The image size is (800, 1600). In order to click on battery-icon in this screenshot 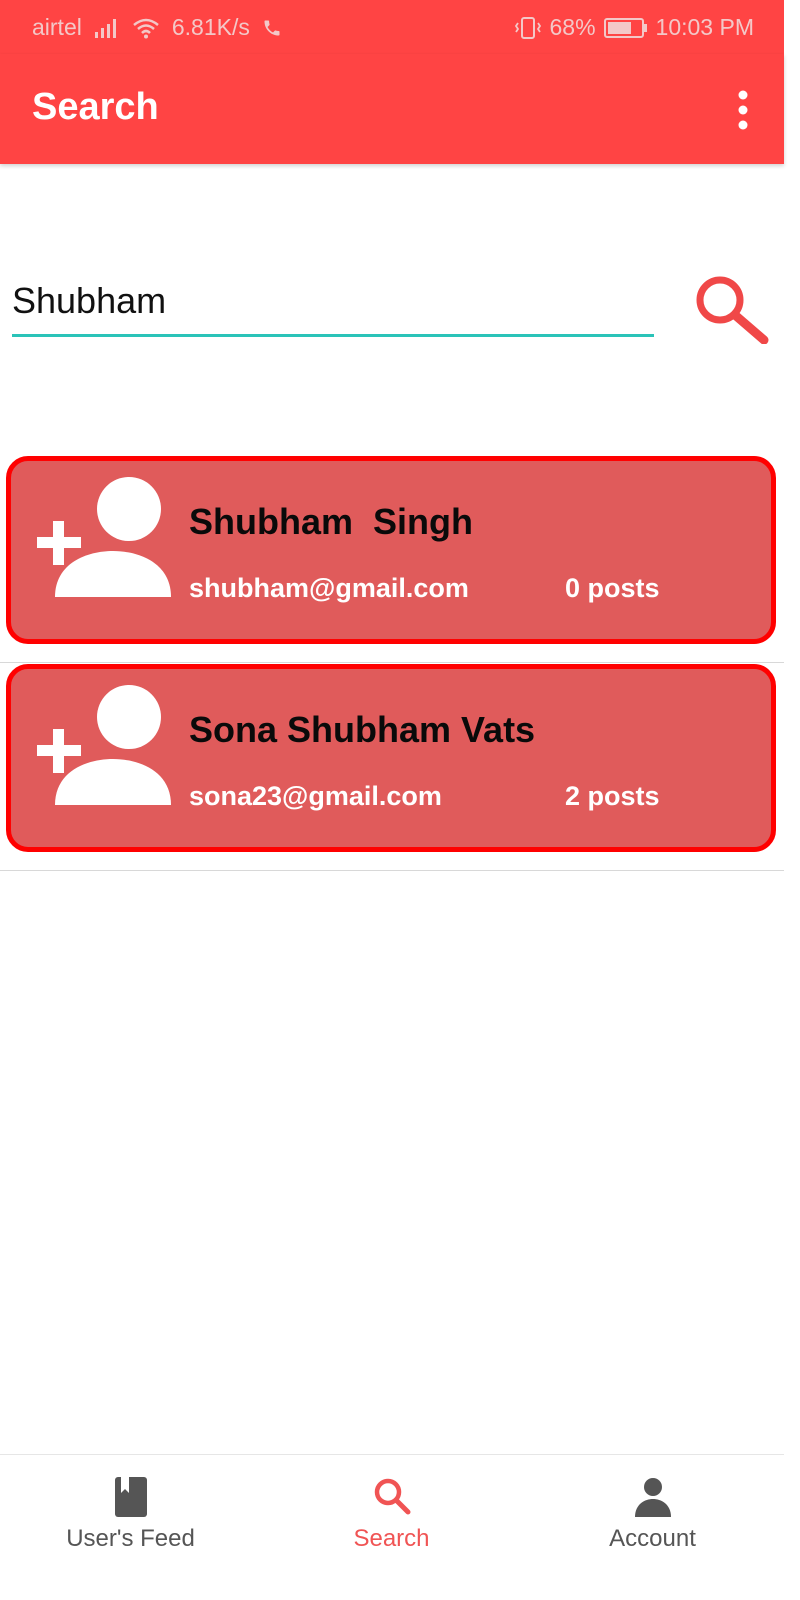, I will do `click(625, 27)`.